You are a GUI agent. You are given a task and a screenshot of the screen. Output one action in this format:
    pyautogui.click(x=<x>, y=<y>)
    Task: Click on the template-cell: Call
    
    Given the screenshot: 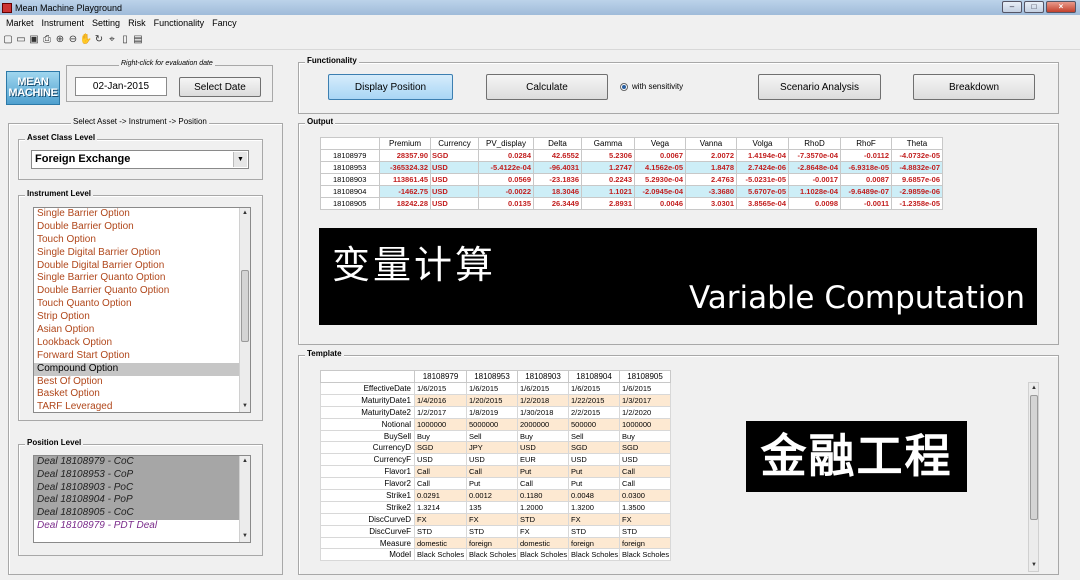 What is the action you would take?
    pyautogui.click(x=440, y=484)
    